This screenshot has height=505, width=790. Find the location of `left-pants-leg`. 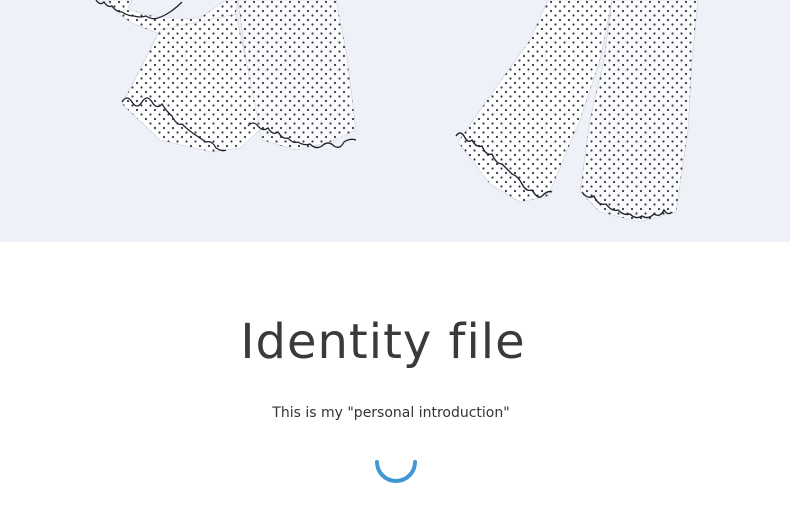

left-pants-leg is located at coordinates (226, 76).